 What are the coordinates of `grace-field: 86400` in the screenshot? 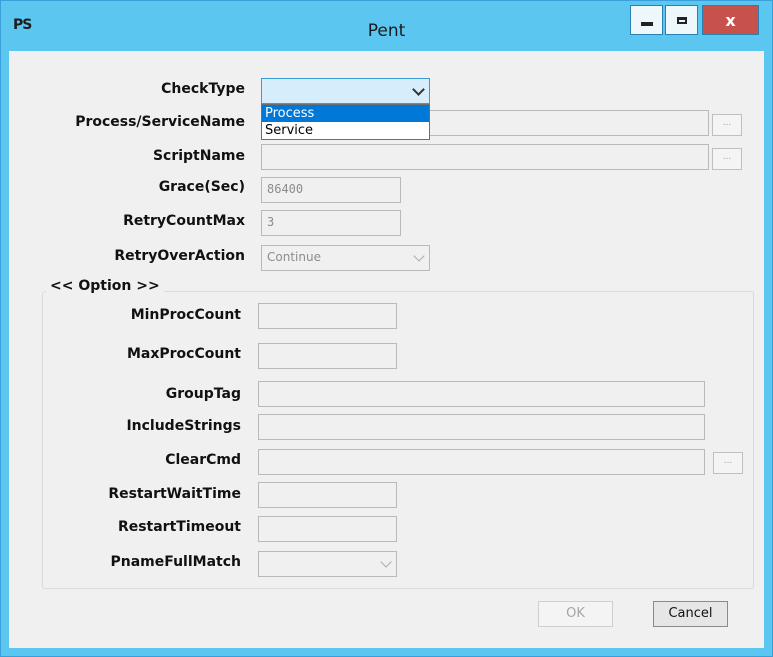 It's located at (331, 190).